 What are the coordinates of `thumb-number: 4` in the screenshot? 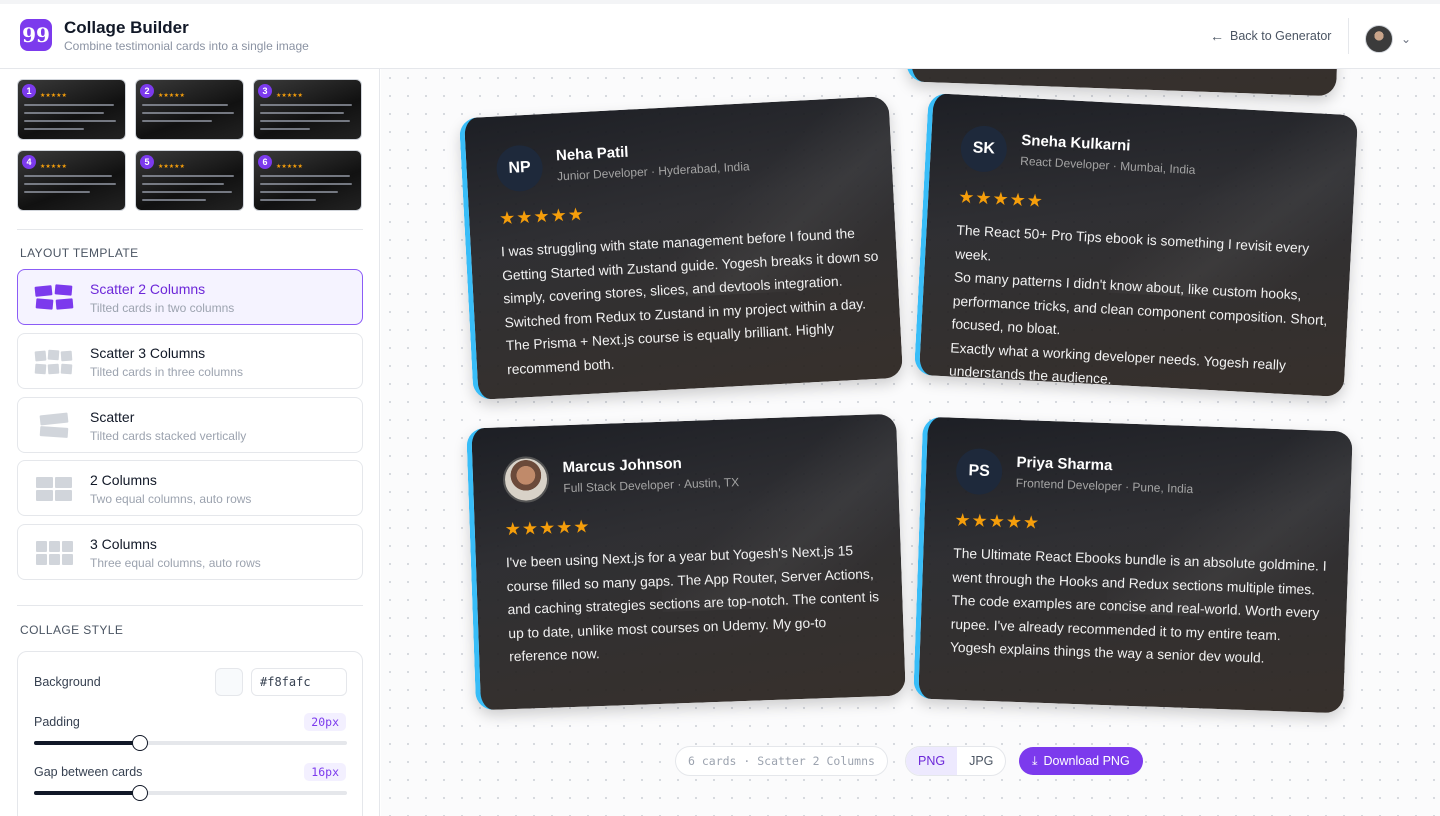 It's located at (29, 162).